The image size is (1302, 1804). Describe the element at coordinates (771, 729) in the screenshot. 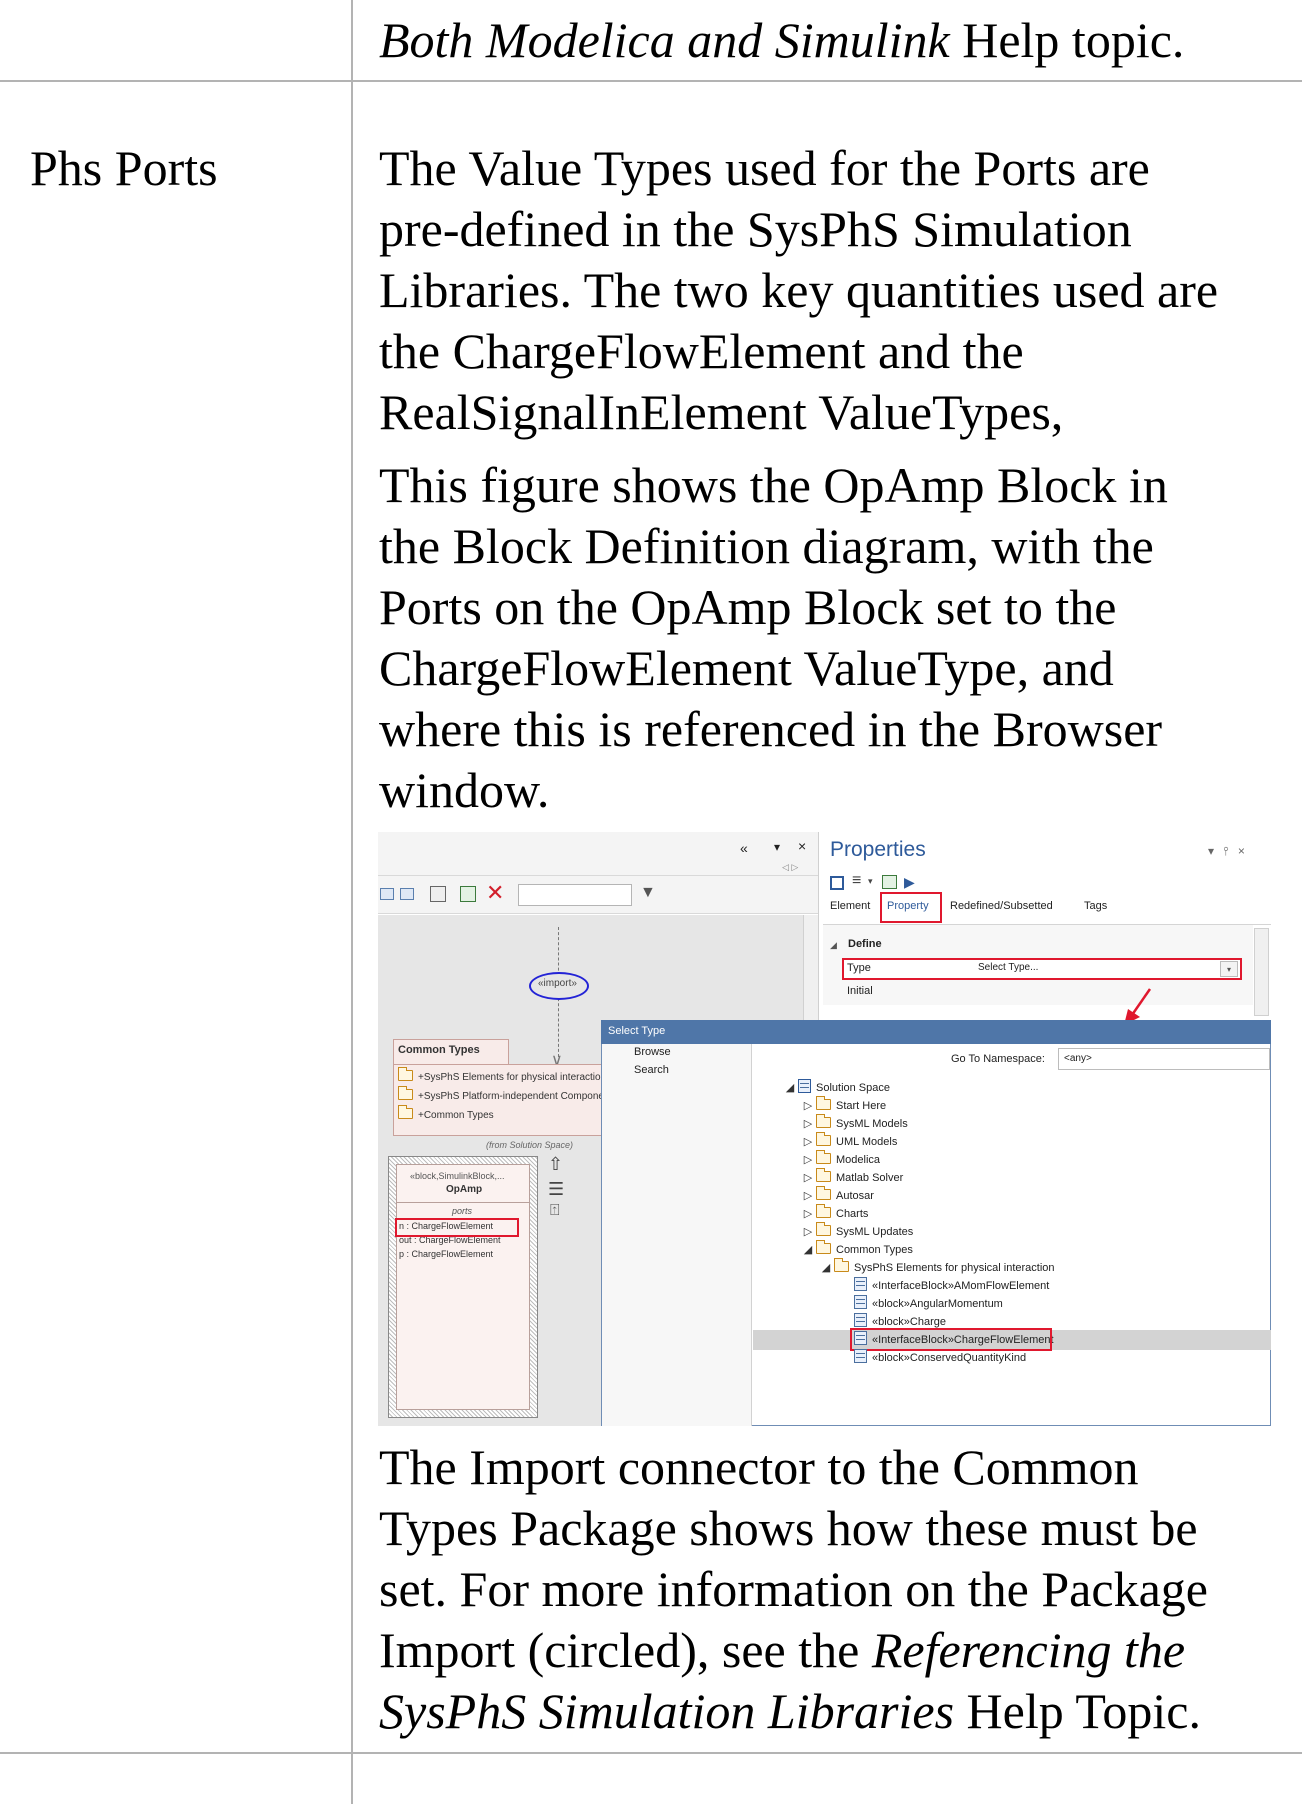

I see `para2-line: where this is referenced in the Browser` at that location.